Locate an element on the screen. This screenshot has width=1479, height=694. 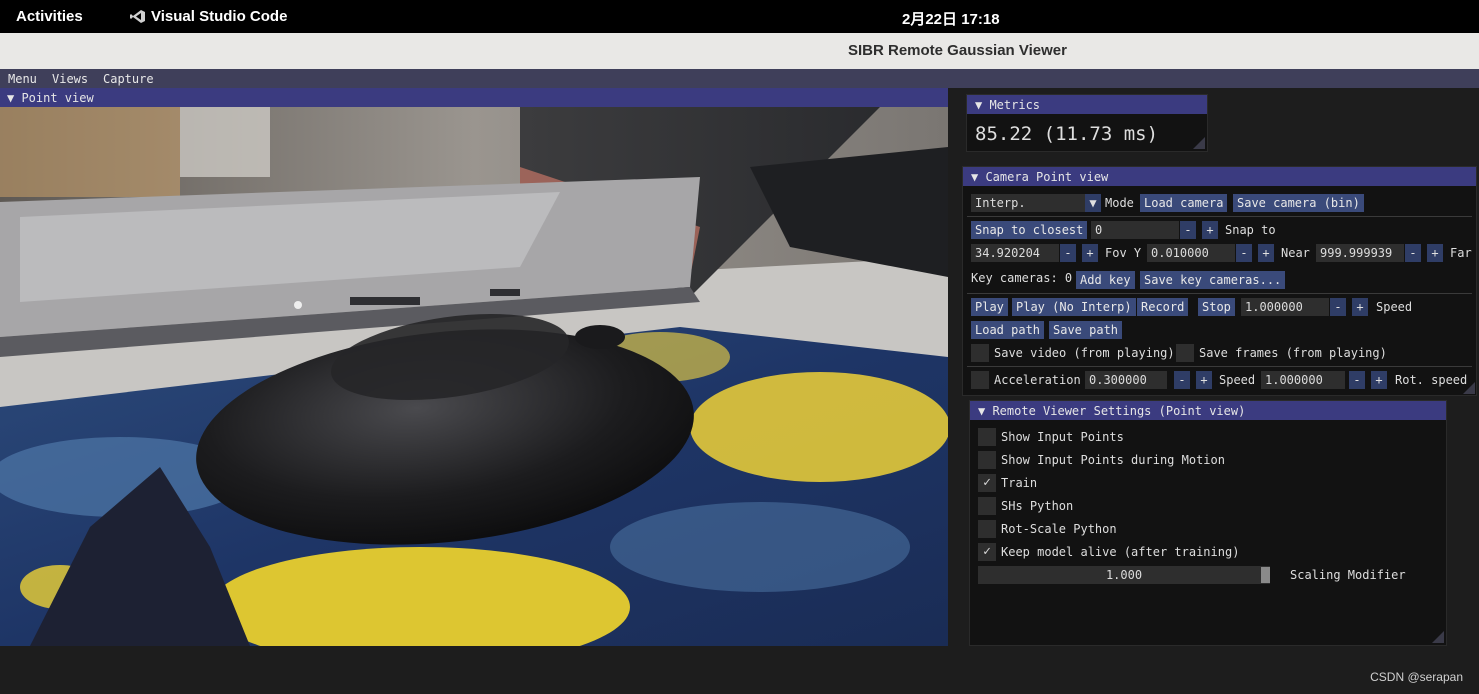
chevron-down-icon: ▼ is located at coordinates (1093, 203).